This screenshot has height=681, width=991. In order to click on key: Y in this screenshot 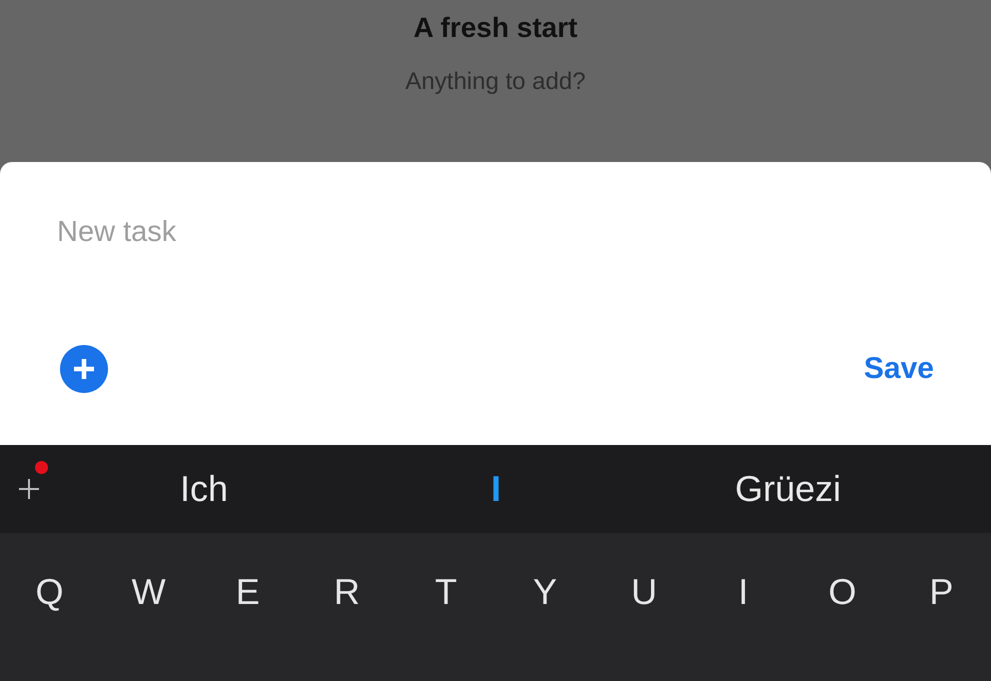, I will do `click(545, 592)`.